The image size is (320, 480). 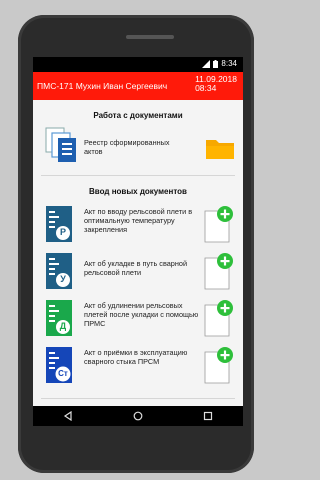 What do you see at coordinates (127, 147) in the screenshot?
I see `registry-label: Реестр сформированных актов` at bounding box center [127, 147].